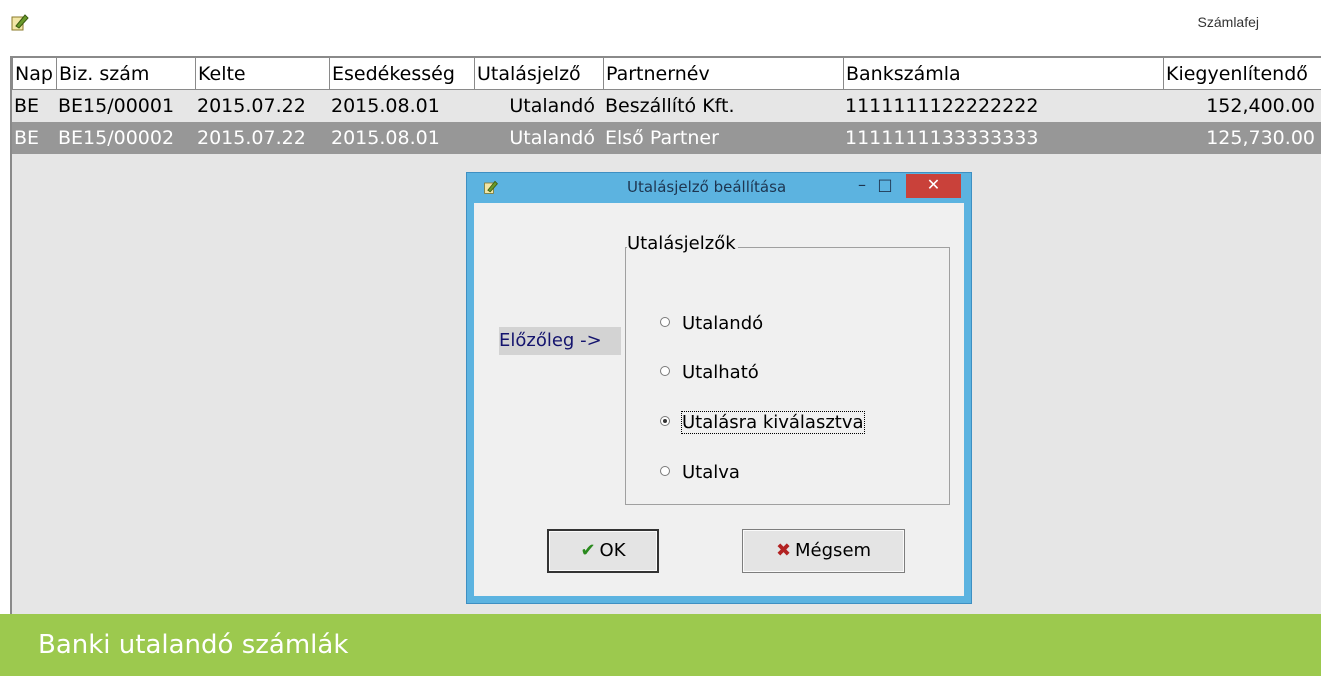 This screenshot has width=1321, height=676. Describe the element at coordinates (783, 550) in the screenshot. I see `cross-icon: ✖` at that location.